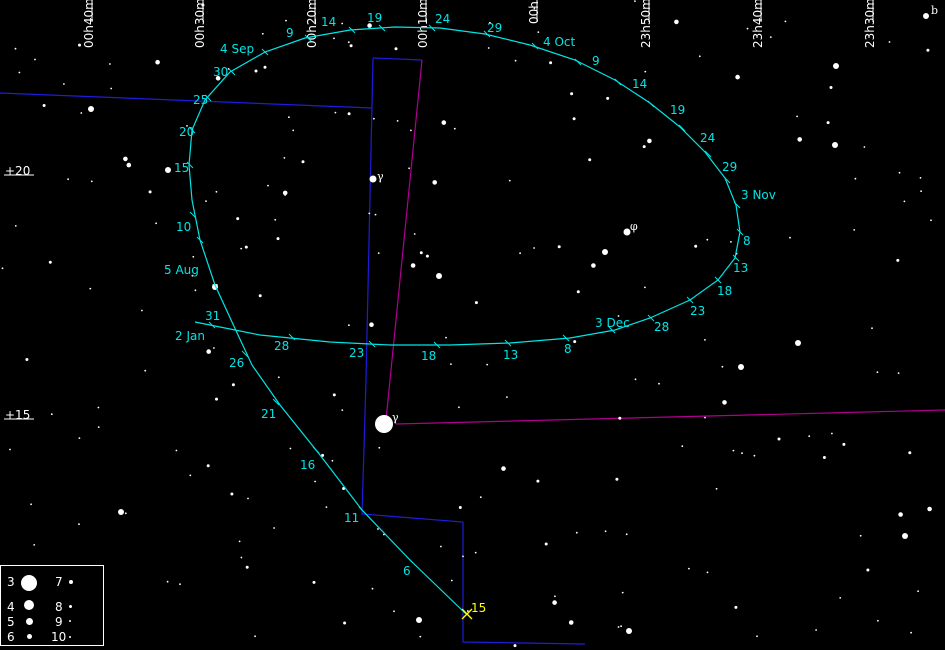  I want to click on date-label: 20, so click(186, 132).